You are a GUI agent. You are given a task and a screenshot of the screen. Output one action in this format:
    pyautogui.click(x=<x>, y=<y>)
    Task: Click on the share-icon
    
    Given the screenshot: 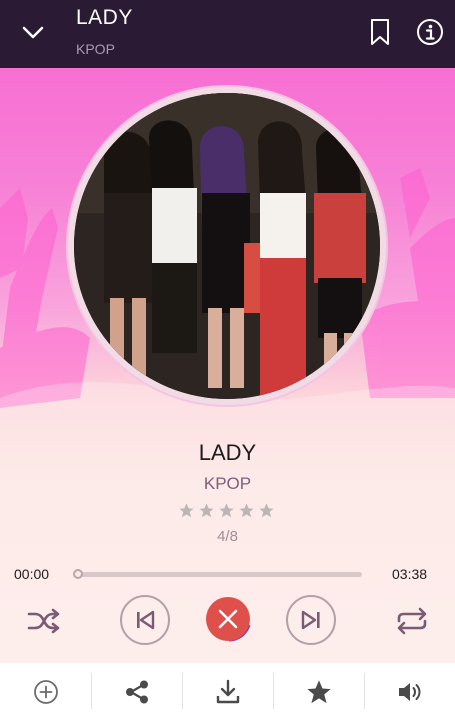 What is the action you would take?
    pyautogui.click(x=136, y=692)
    